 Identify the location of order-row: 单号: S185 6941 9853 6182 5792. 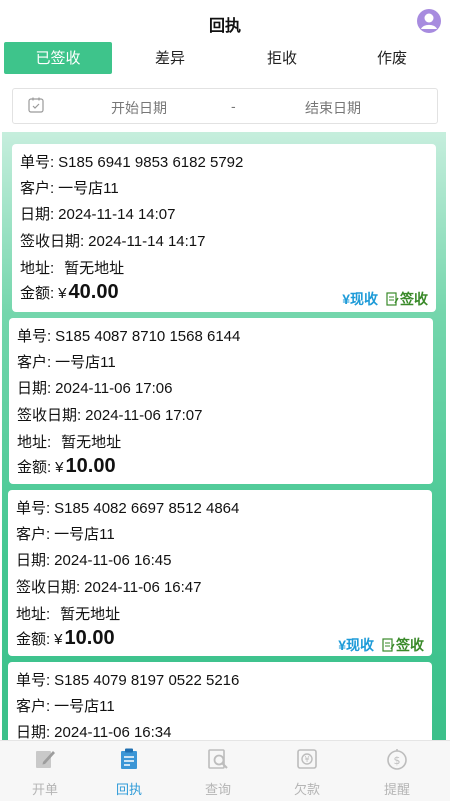
(131, 161).